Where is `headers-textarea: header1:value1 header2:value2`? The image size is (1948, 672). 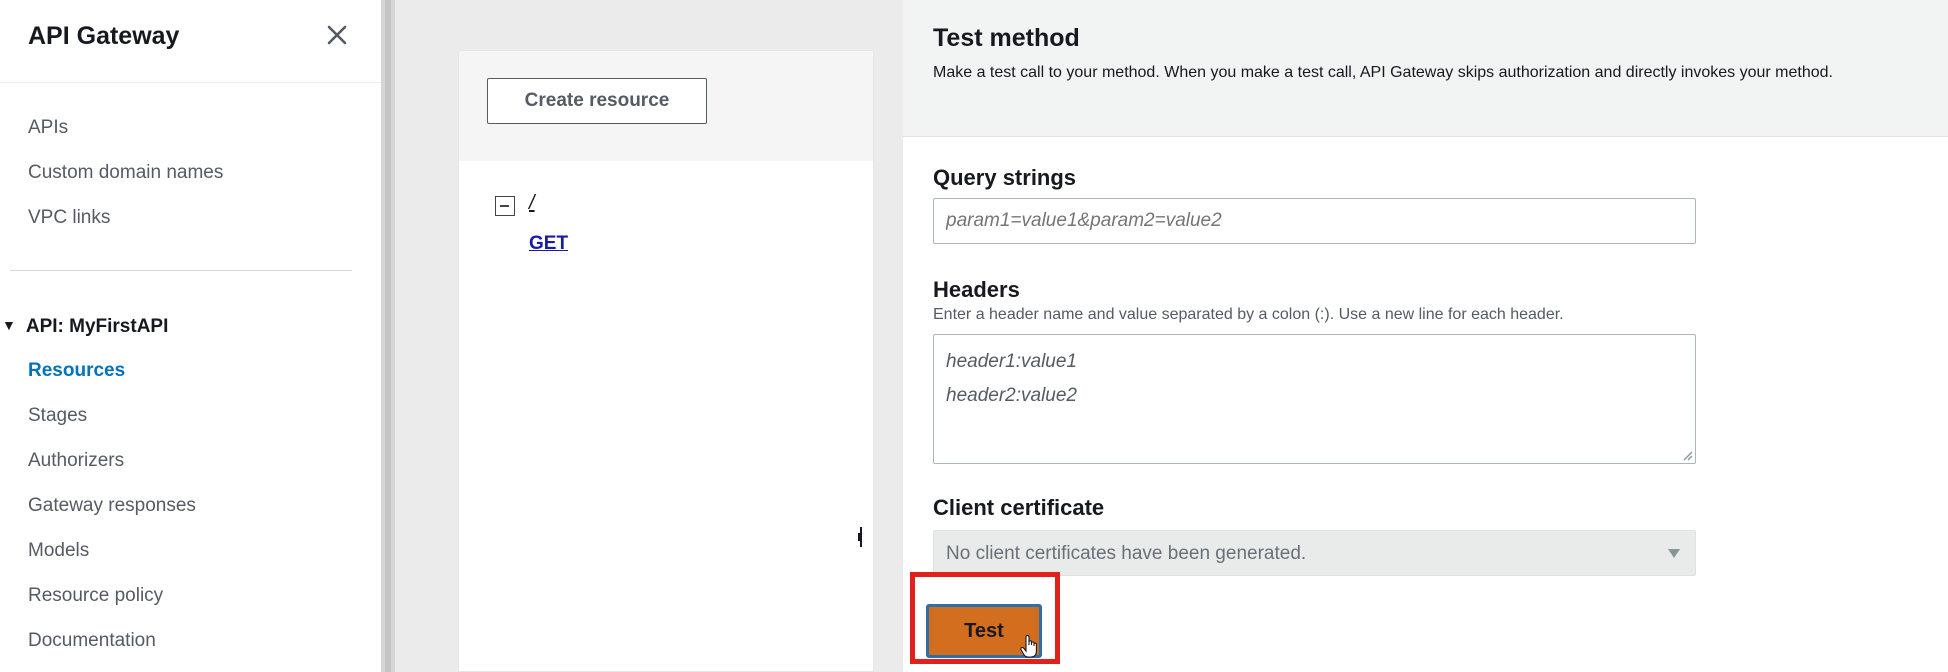
headers-textarea: header1:value1 header2:value2 is located at coordinates (1314, 399).